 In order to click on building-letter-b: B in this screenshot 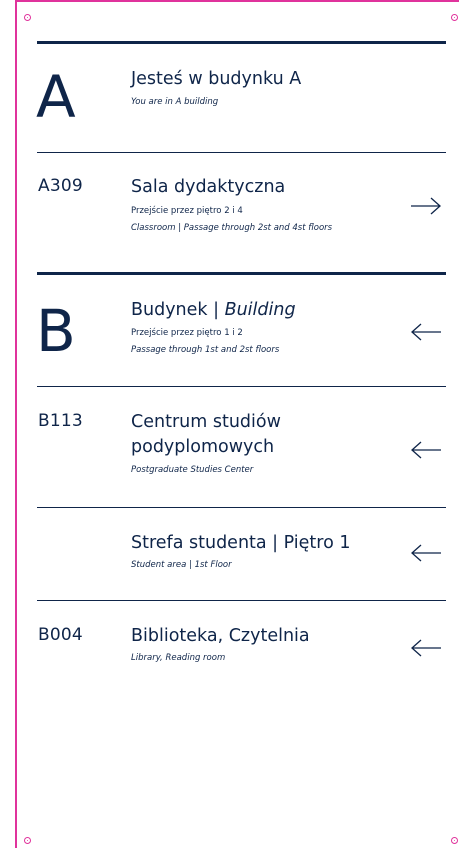, I will do `click(56, 331)`.